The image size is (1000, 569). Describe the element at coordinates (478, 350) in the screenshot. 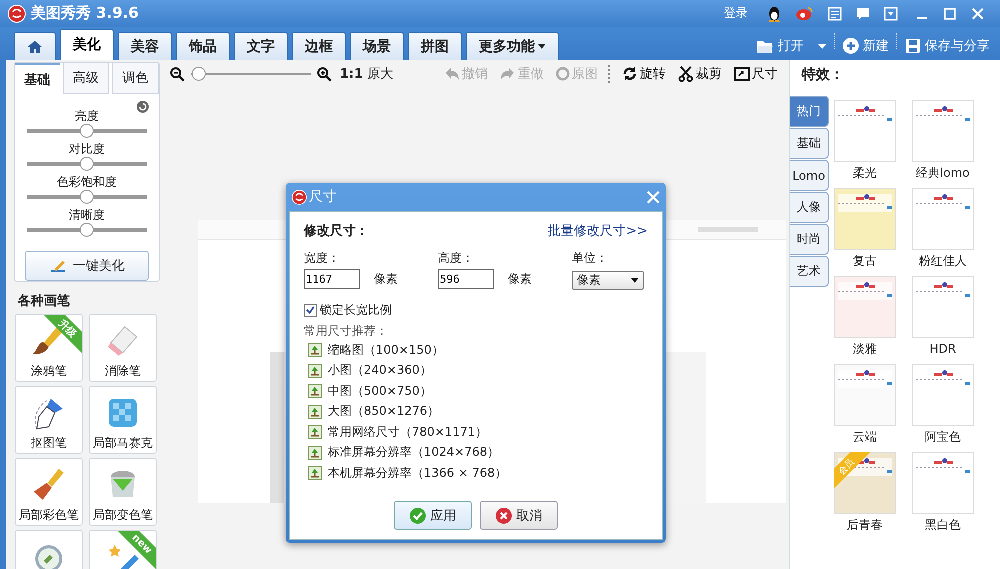

I see `preset-size-option: 缩略图（100×150）` at that location.